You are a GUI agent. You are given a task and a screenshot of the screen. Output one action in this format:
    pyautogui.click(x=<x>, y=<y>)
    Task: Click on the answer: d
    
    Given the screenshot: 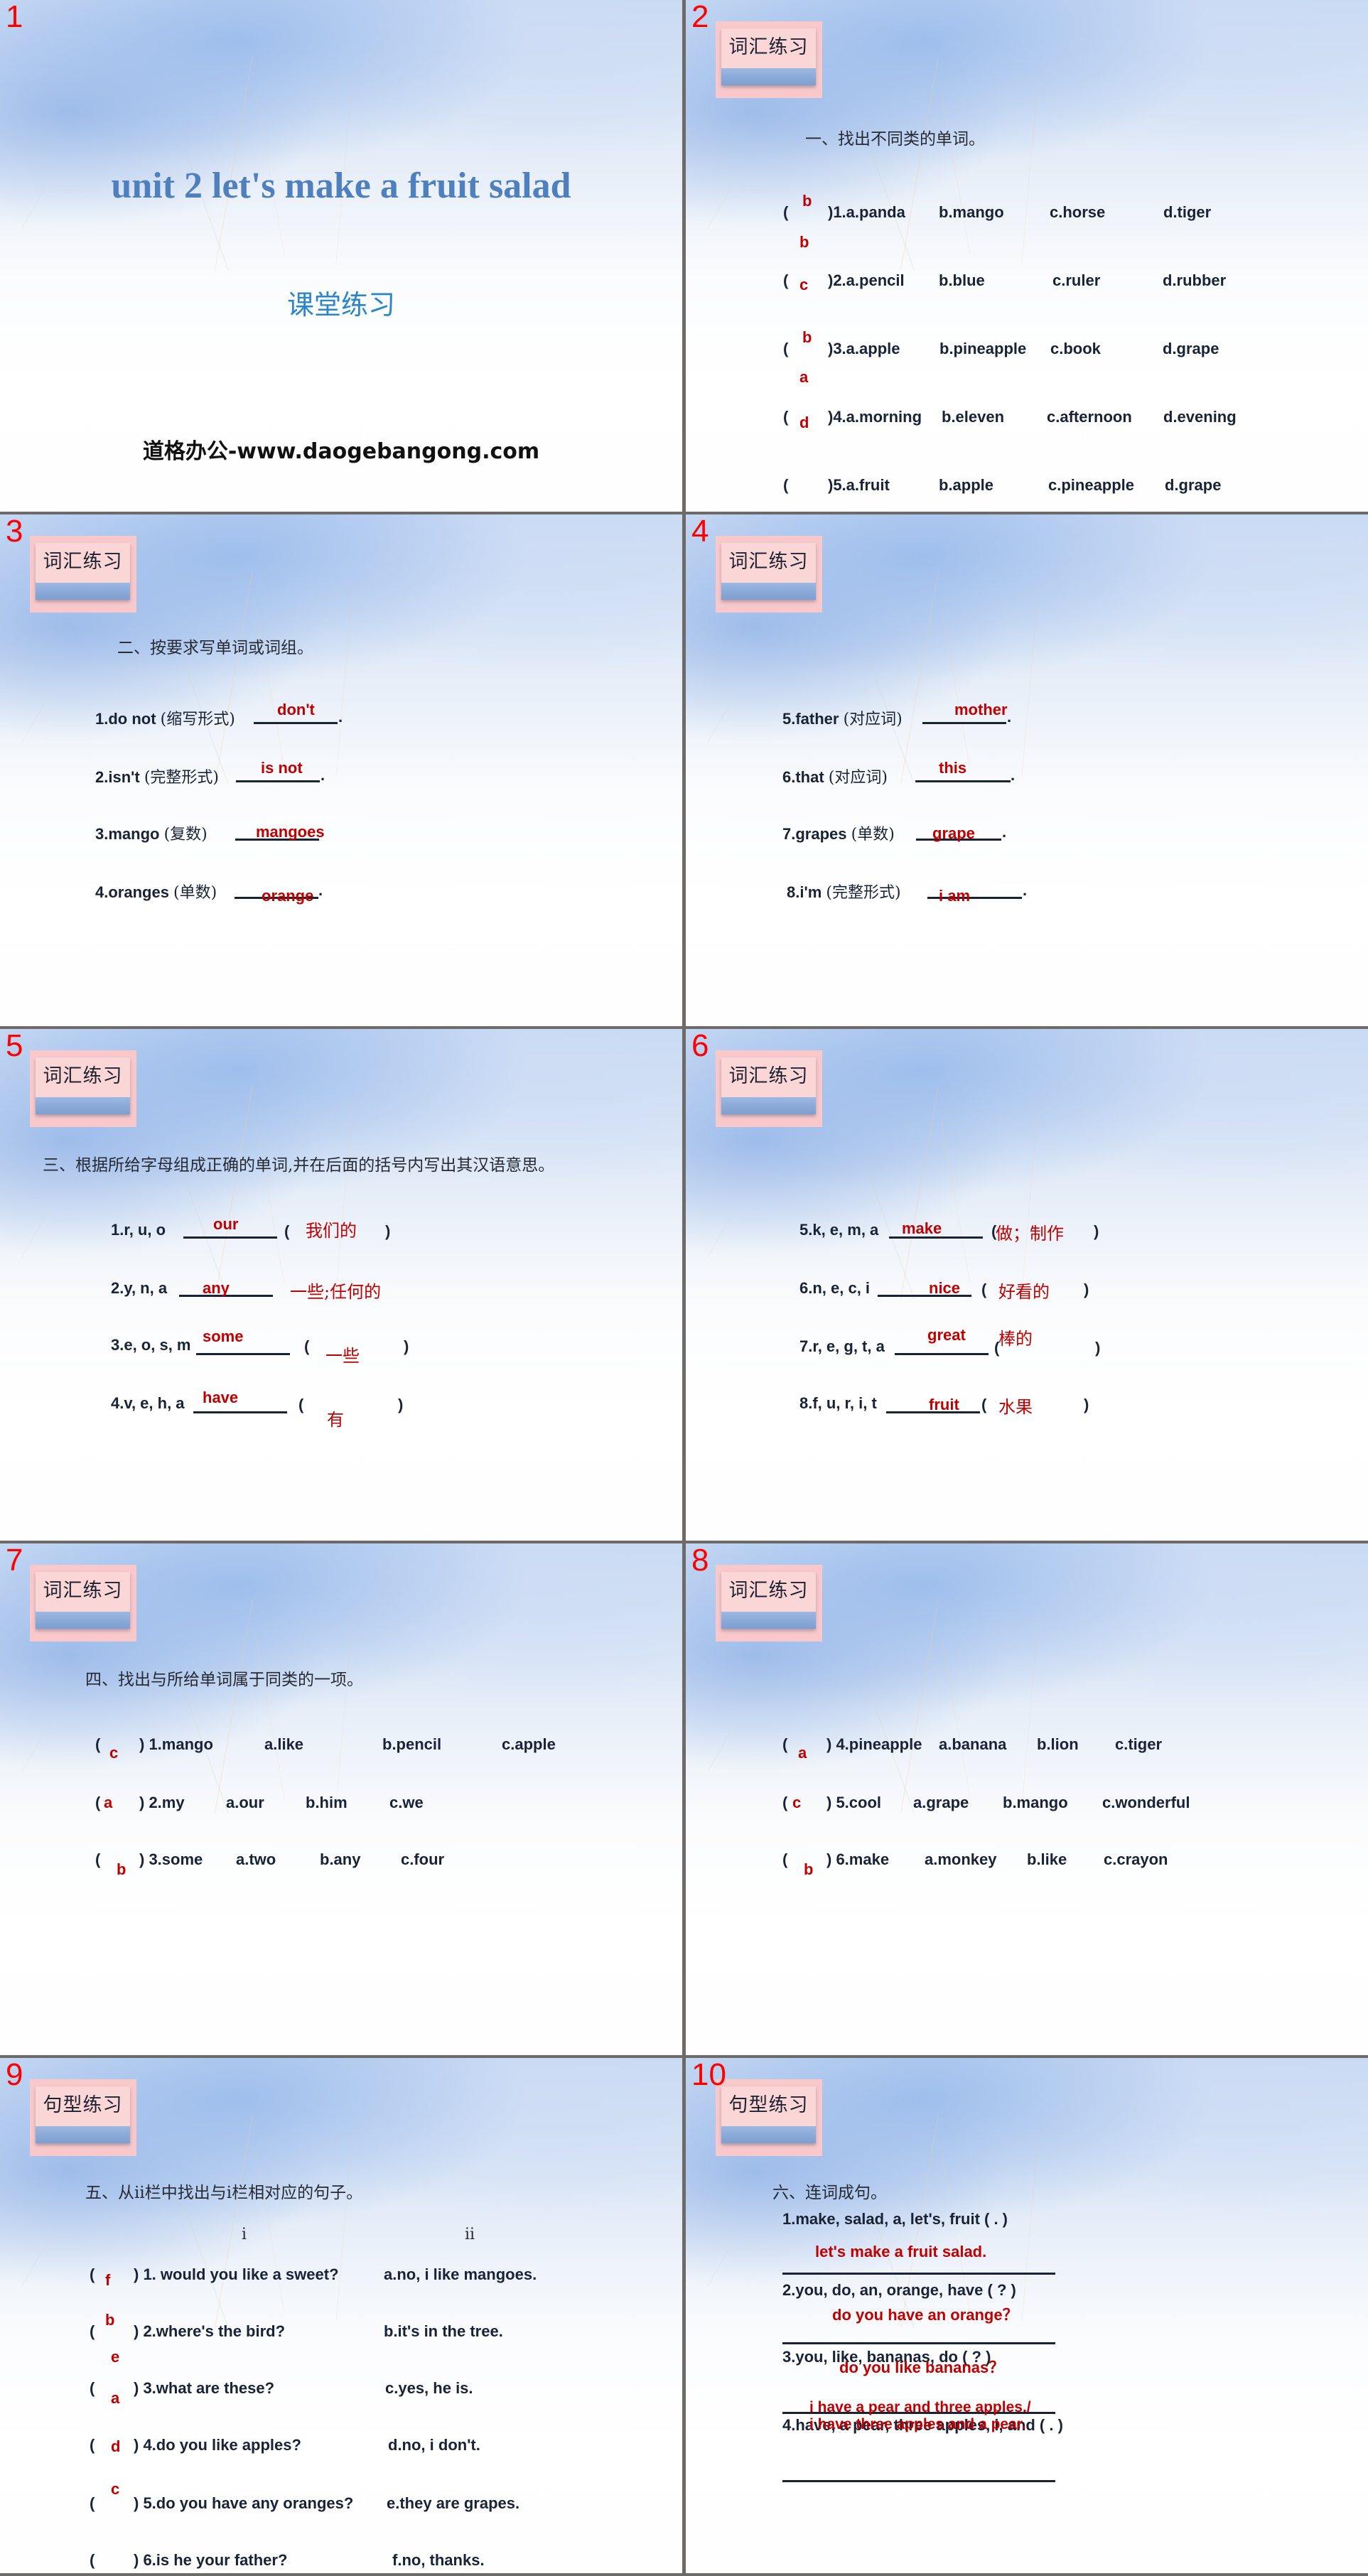 What is the action you would take?
    pyautogui.click(x=804, y=422)
    